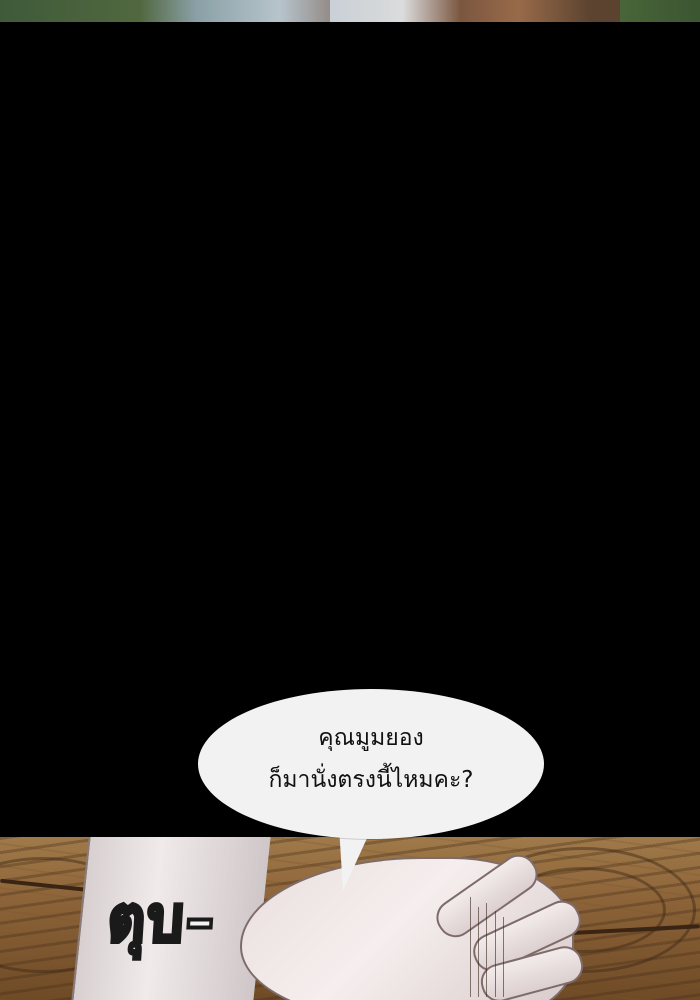 The height and width of the screenshot is (1000, 700). I want to click on speech-line-1: คุณมูมยอง, so click(371, 738).